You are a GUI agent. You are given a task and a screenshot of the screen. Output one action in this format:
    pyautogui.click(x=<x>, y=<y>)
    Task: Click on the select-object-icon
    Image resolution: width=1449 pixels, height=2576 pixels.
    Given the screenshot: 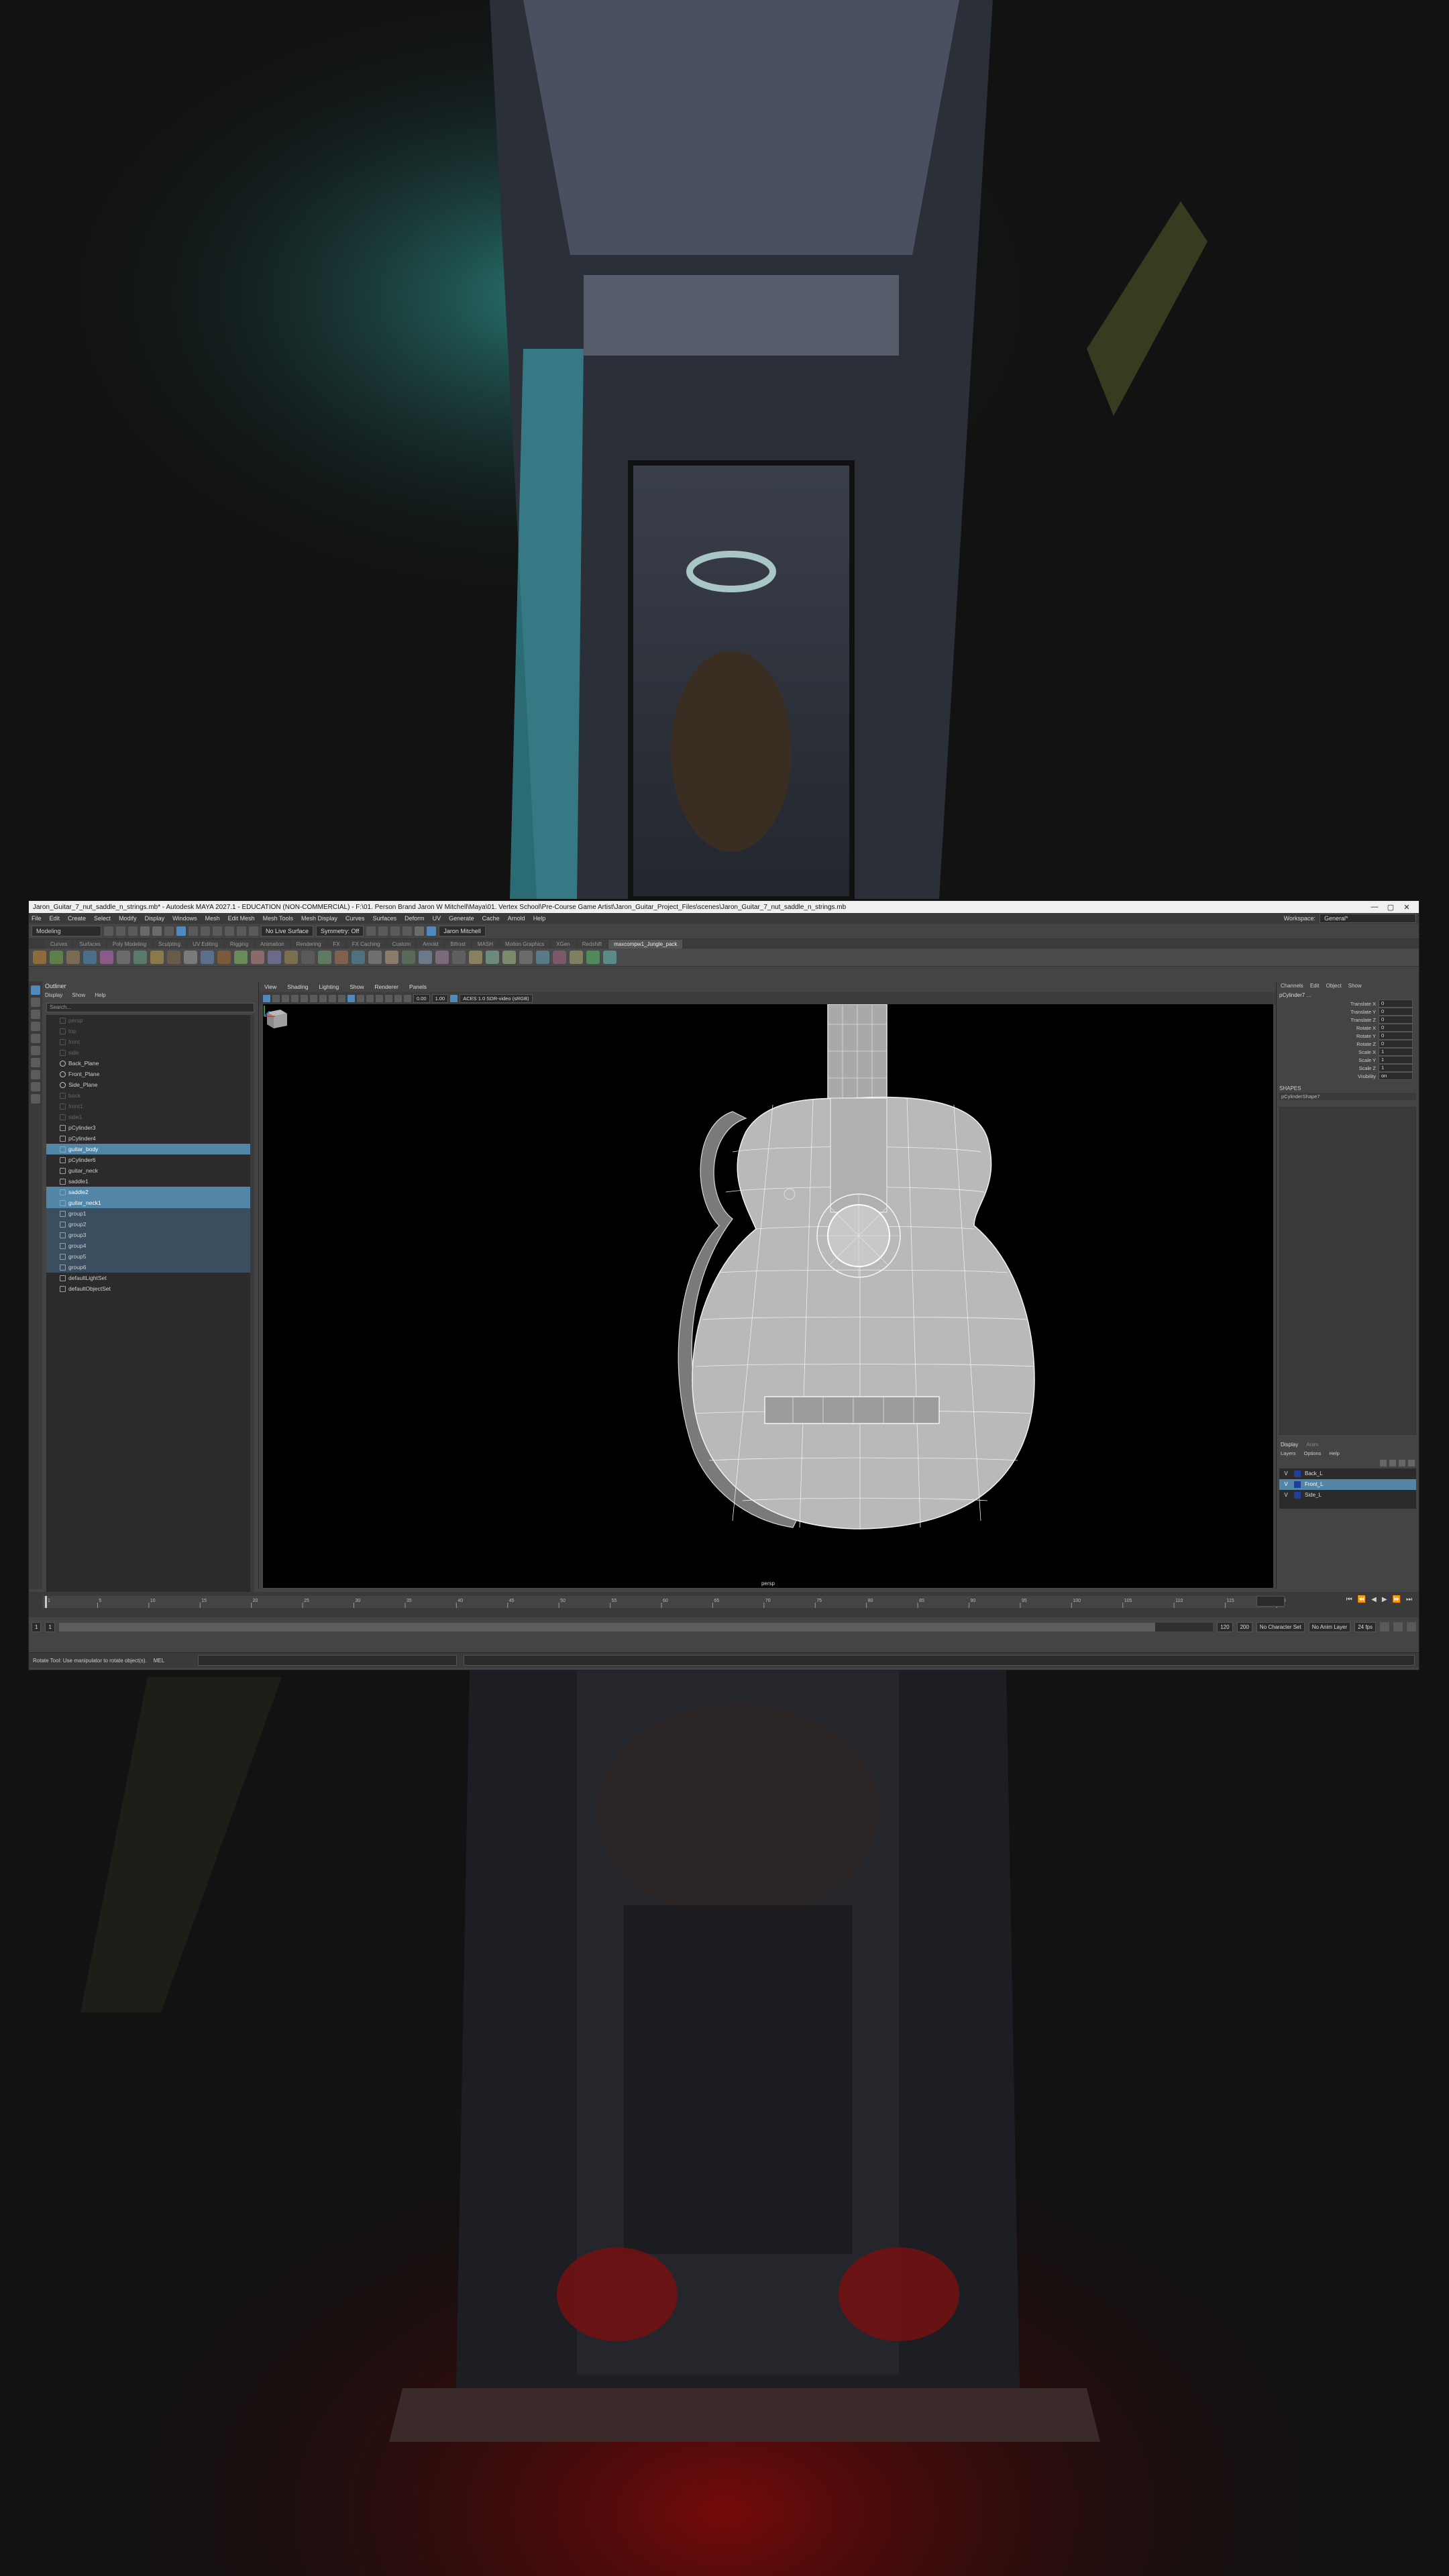 What is the action you would take?
    pyautogui.click(x=181, y=931)
    